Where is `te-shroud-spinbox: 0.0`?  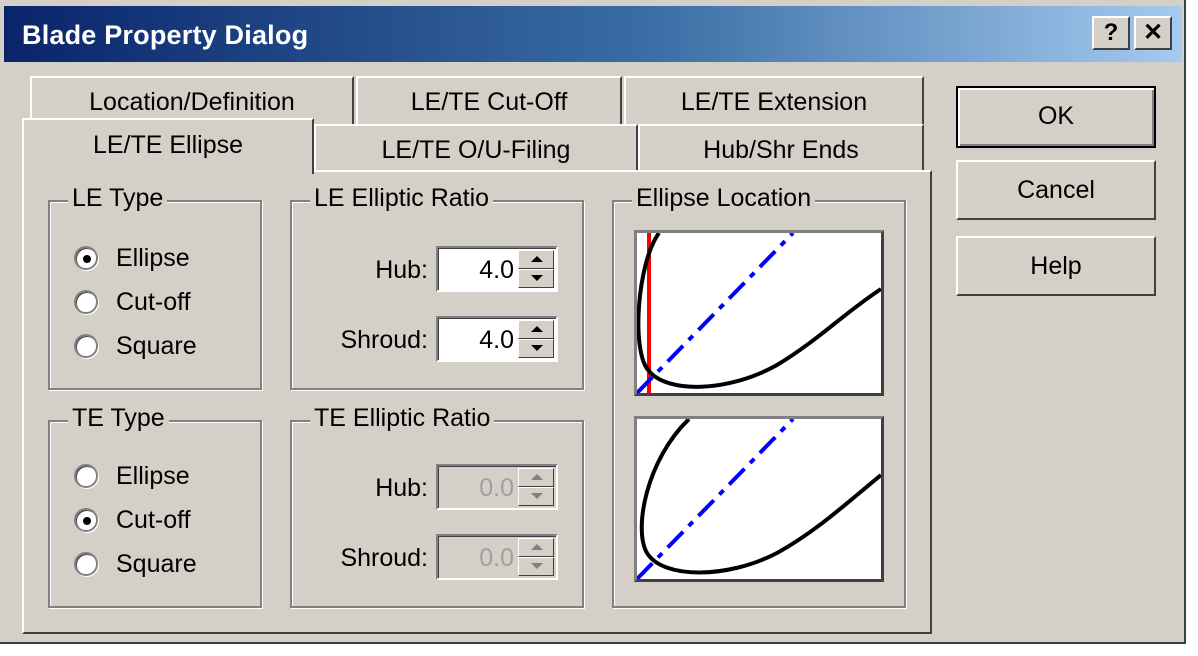
te-shroud-spinbox: 0.0 is located at coordinates (497, 557).